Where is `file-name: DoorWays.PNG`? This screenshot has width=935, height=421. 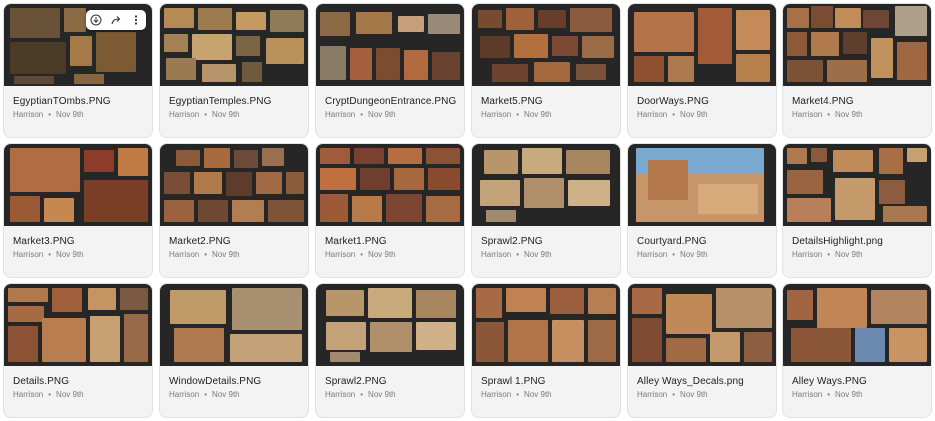
file-name: DoorWays.PNG is located at coordinates (673, 101).